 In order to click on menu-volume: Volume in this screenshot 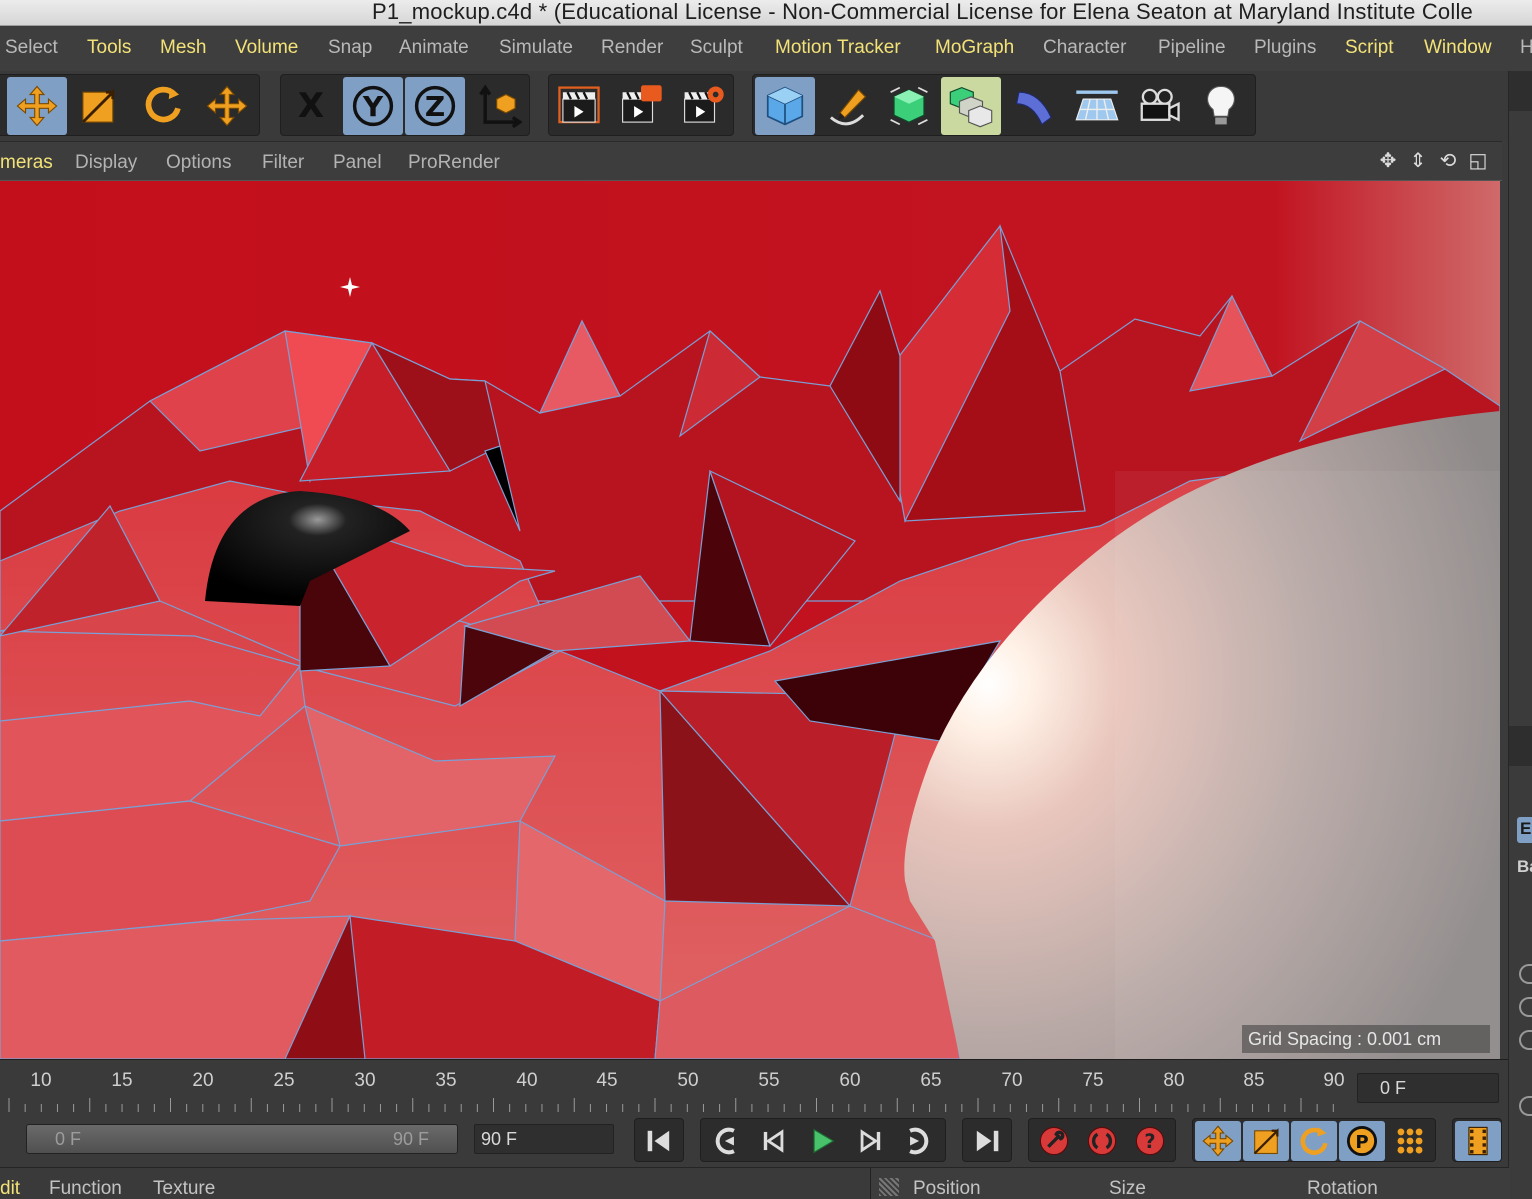, I will do `click(266, 48)`.